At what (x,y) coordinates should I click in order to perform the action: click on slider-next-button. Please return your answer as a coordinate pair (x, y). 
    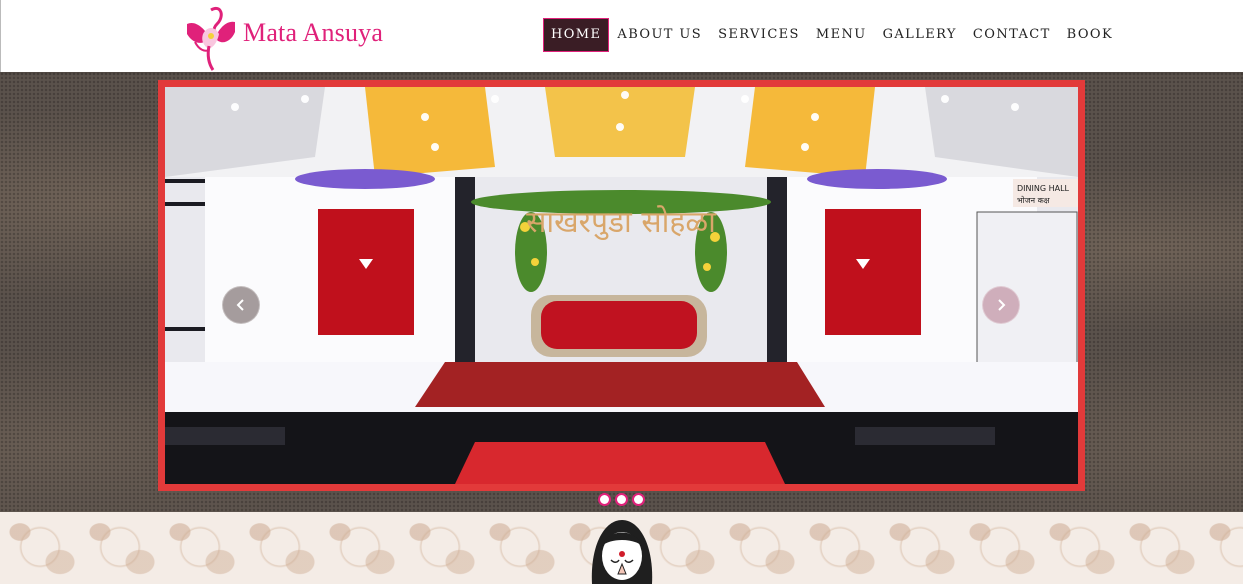
    Looking at the image, I should click on (1001, 305).